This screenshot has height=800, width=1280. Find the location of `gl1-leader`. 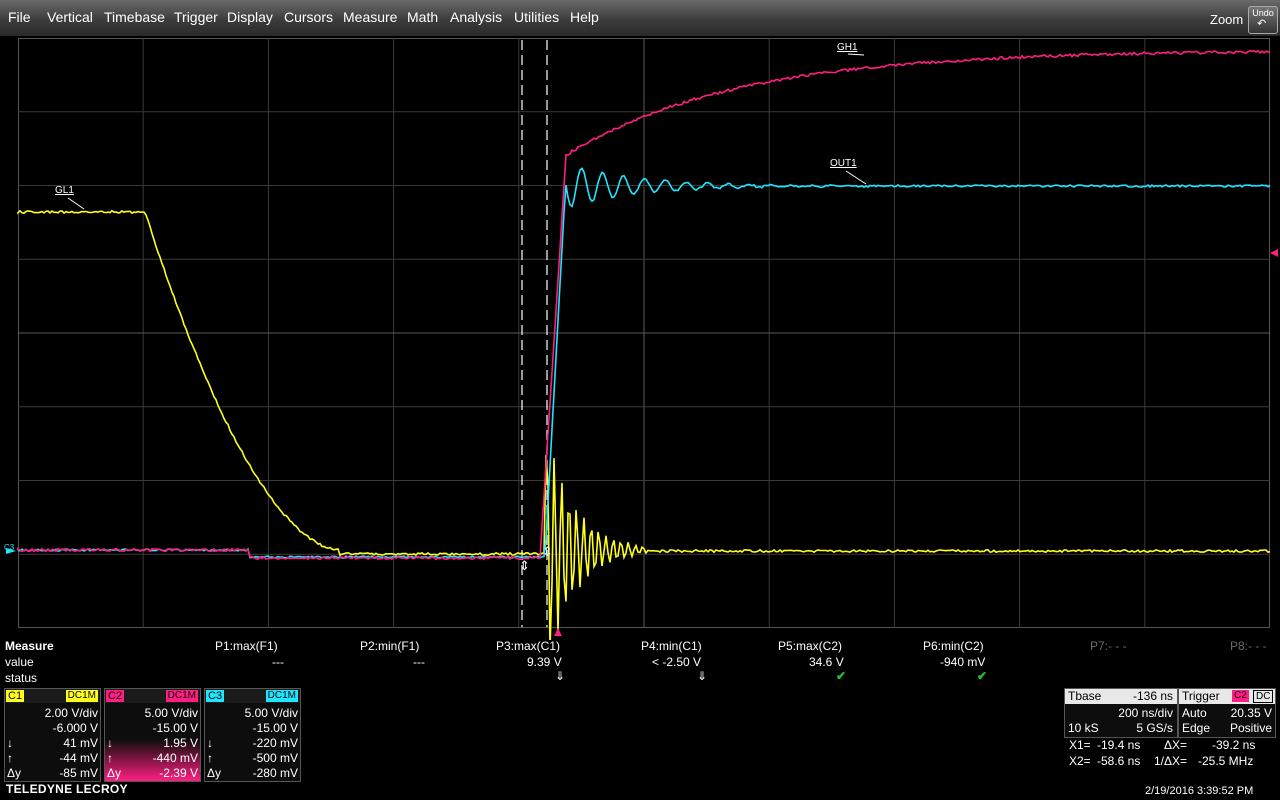

gl1-leader is located at coordinates (76, 203).